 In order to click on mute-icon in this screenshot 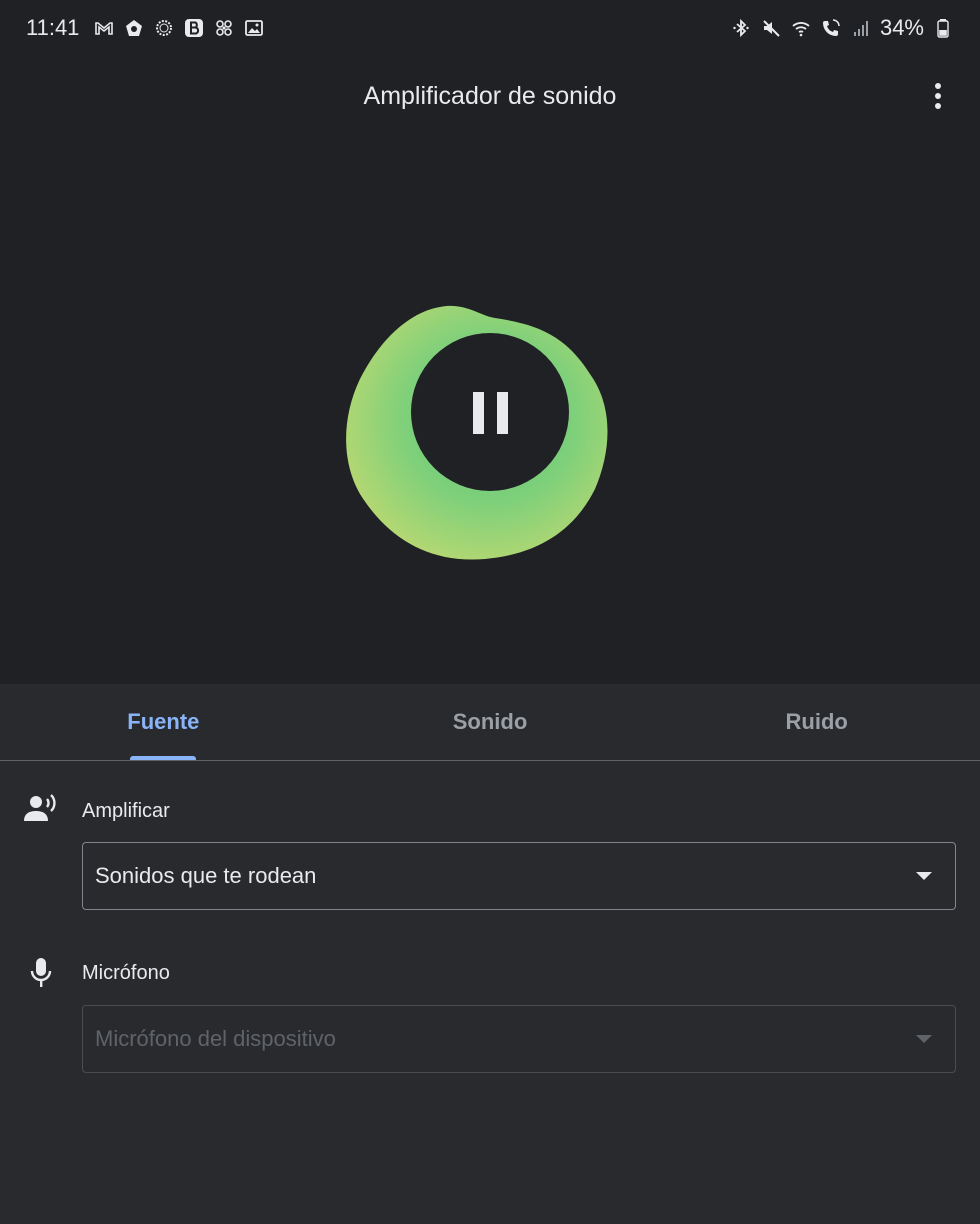, I will do `click(771, 28)`.